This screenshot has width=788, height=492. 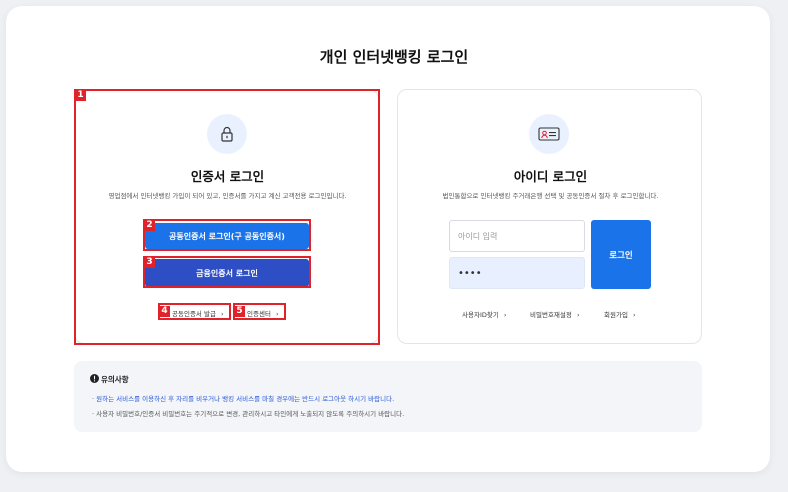 I want to click on annotation-tag-3: 3, so click(x=149, y=262).